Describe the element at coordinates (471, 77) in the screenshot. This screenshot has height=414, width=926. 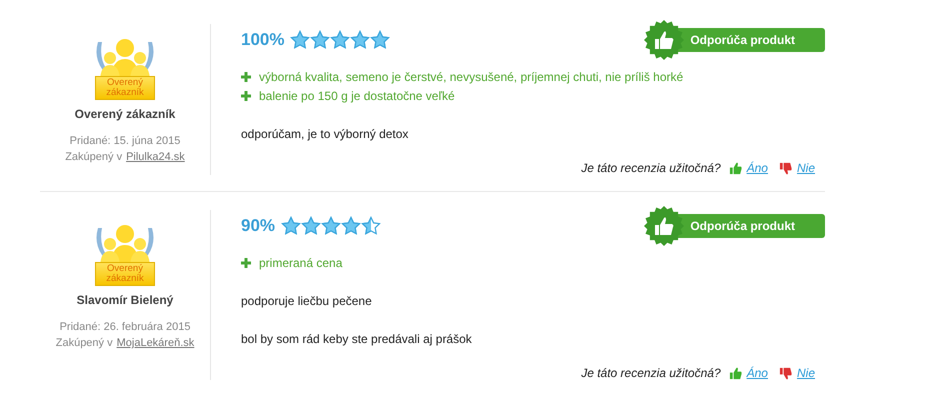
I see `pro-item: výborná kvalita, semeno je čerstvé, nevysušené, príjemnej chuti, nie príliš horké` at that location.